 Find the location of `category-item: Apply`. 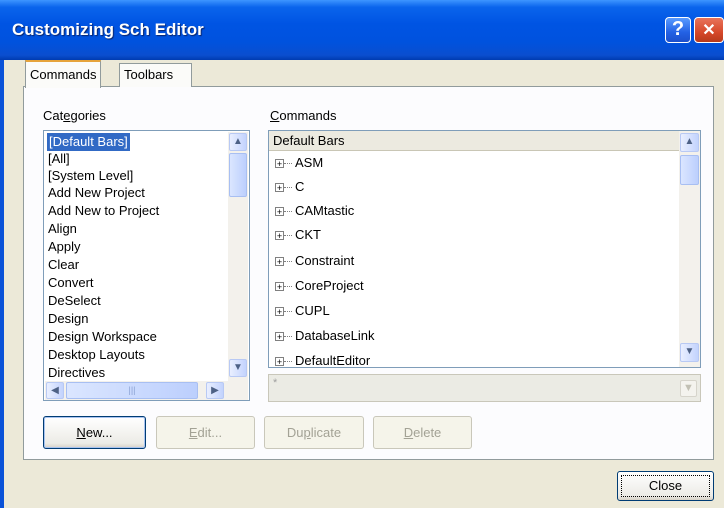

category-item: Apply is located at coordinates (64, 247).